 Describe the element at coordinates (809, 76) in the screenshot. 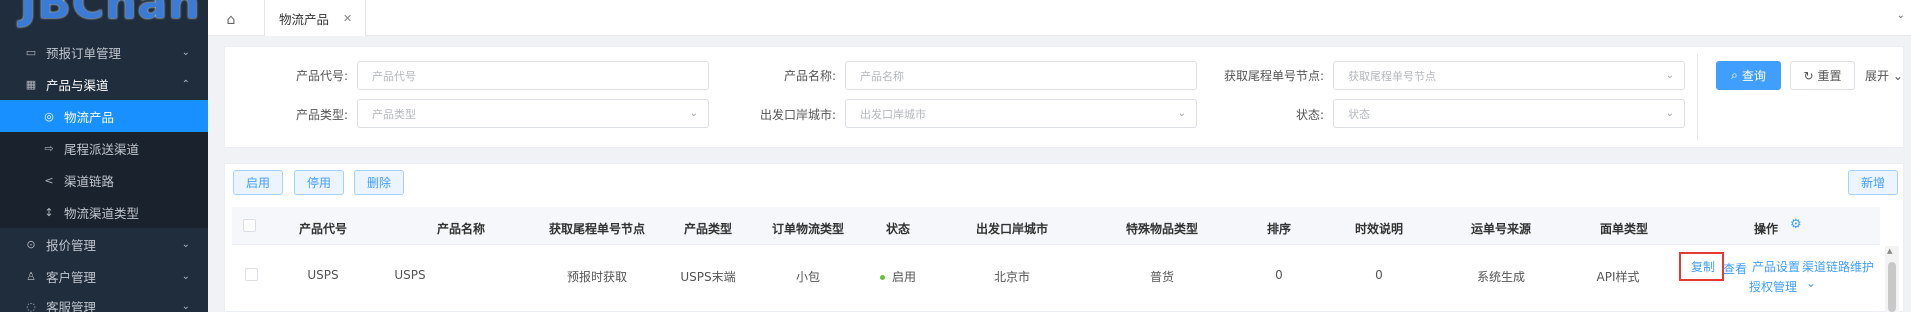

I see `product-name-label: 产品名称:` at that location.